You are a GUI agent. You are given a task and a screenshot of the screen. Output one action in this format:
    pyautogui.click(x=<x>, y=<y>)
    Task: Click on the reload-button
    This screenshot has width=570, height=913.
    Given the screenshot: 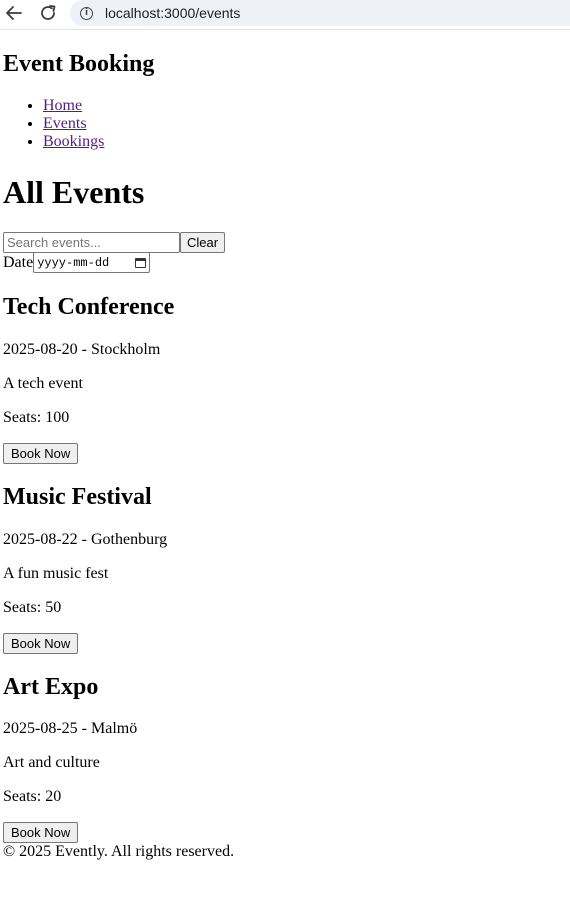 What is the action you would take?
    pyautogui.click(x=48, y=13)
    